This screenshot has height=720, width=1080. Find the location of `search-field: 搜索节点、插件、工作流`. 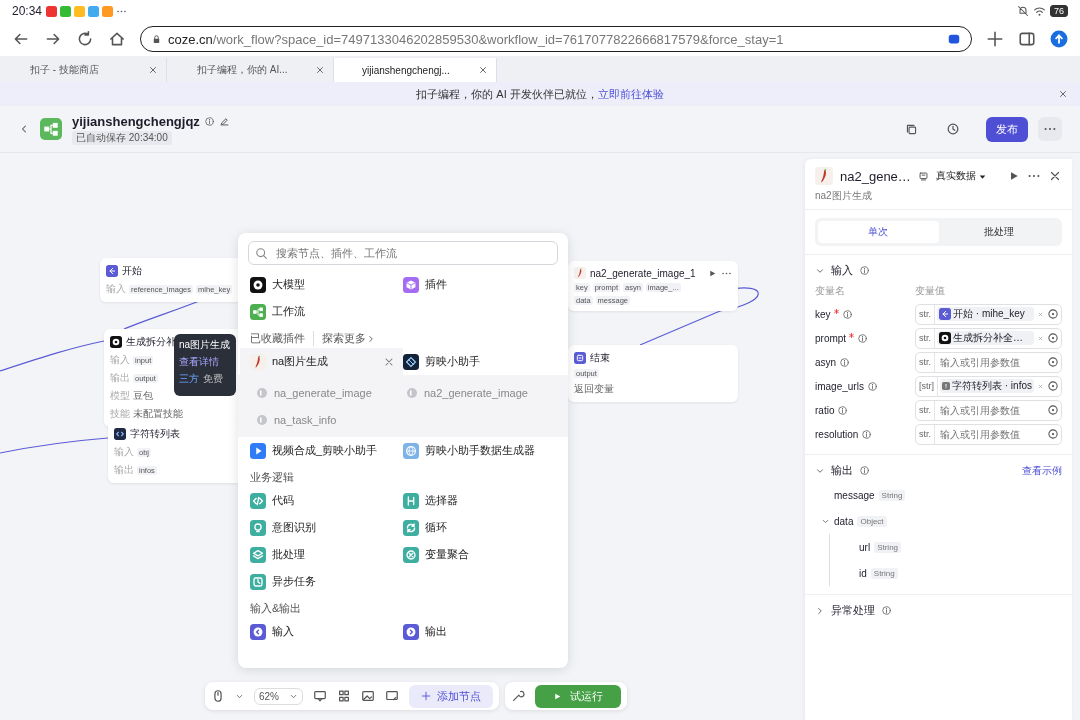

search-field: 搜索节点、插件、工作流 is located at coordinates (403, 253).